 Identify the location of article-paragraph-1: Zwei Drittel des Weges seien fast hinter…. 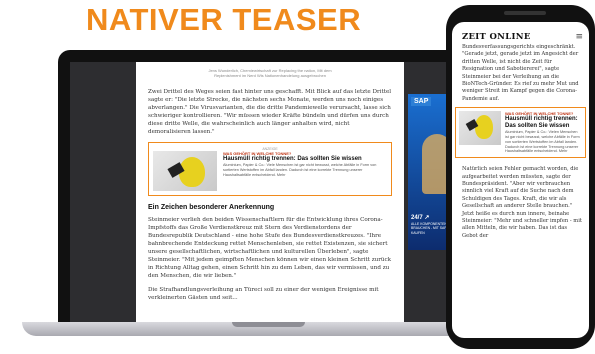
(270, 112).